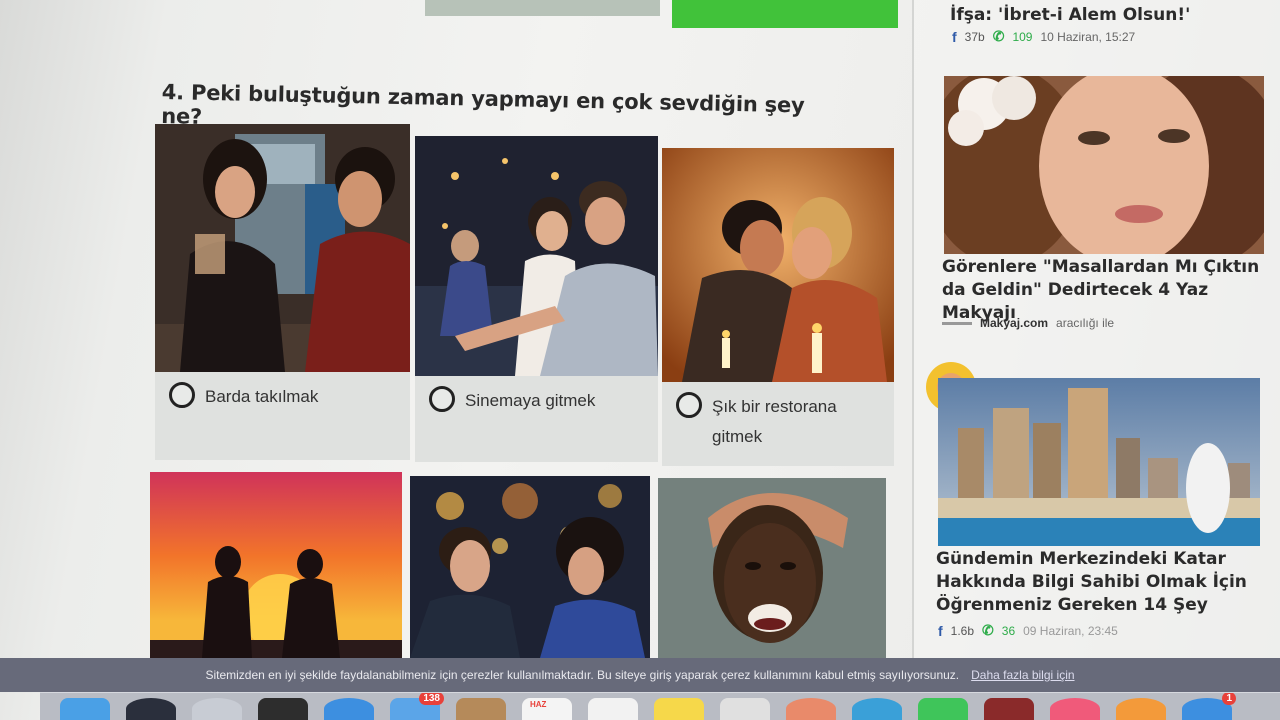  I want to click on music-icon, so click(1075, 709).